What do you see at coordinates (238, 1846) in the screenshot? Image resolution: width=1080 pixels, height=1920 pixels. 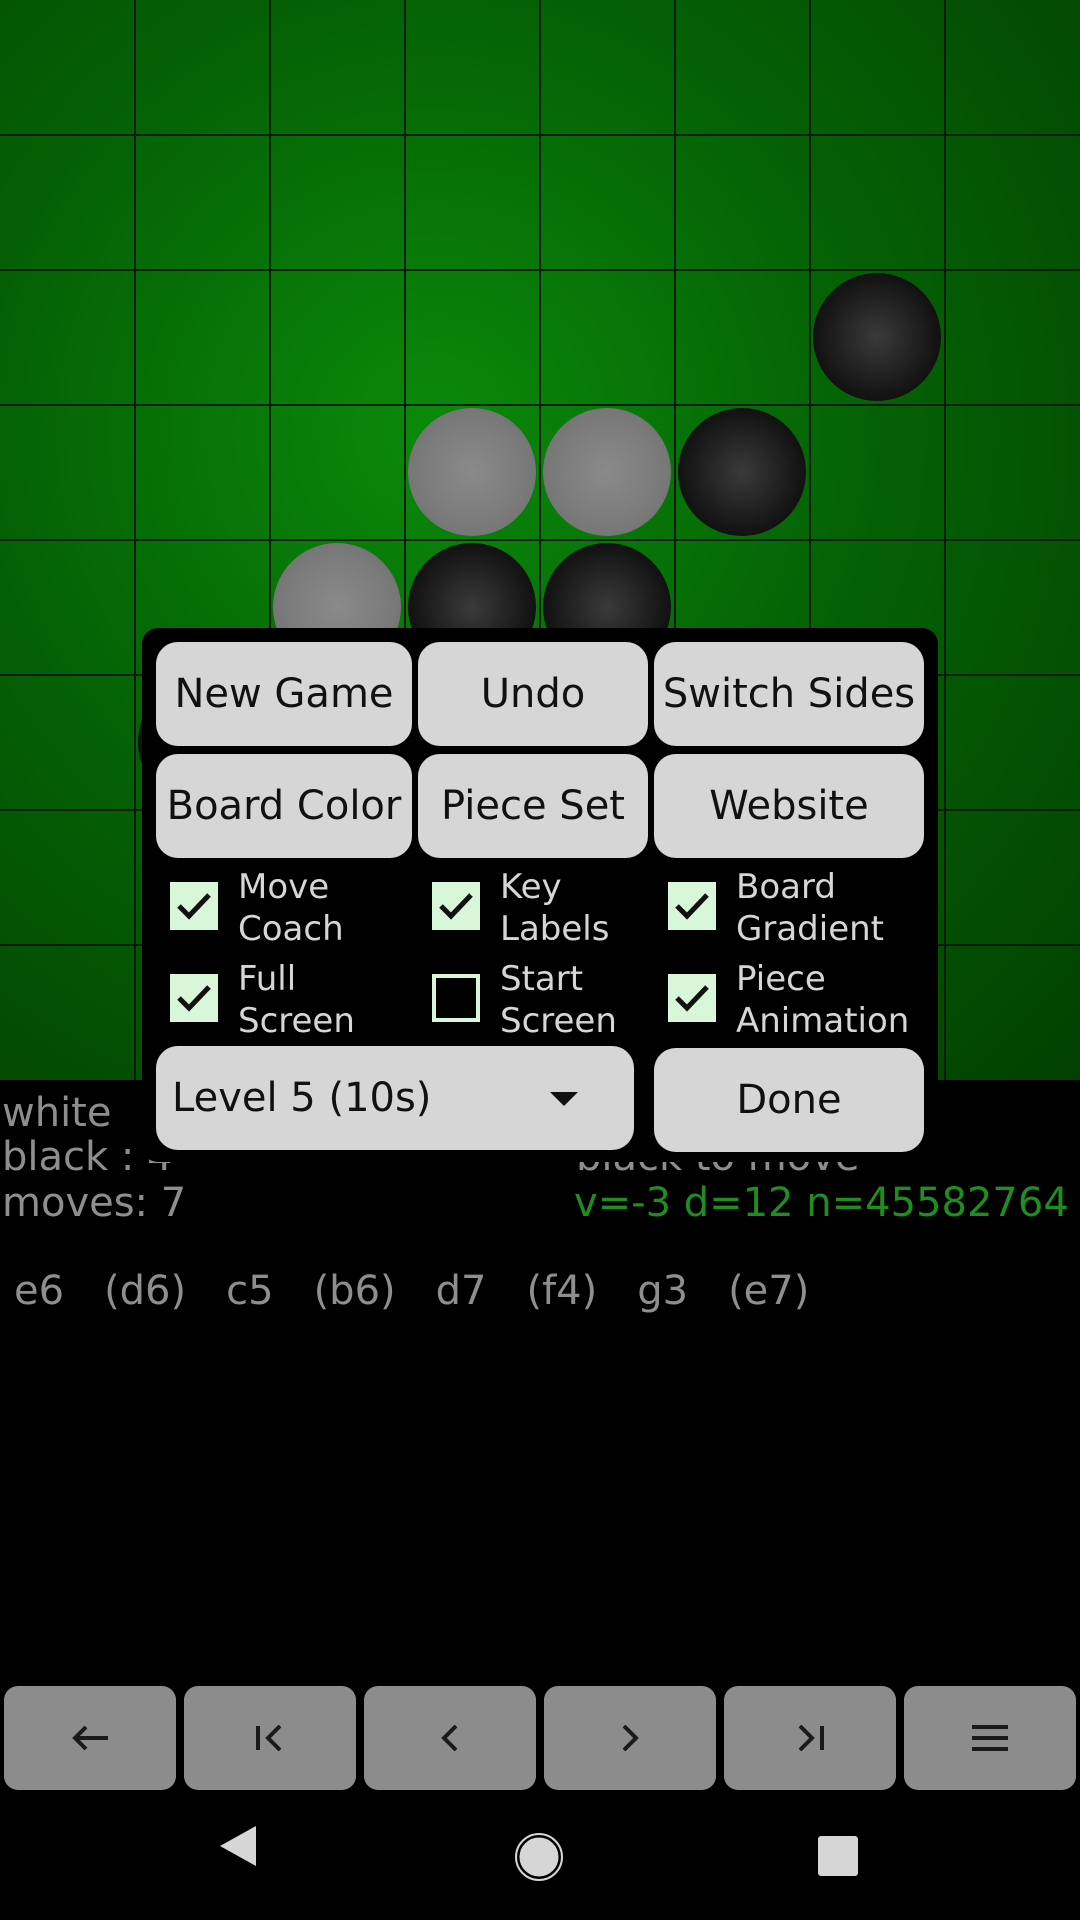 I see `system-back-icon` at bounding box center [238, 1846].